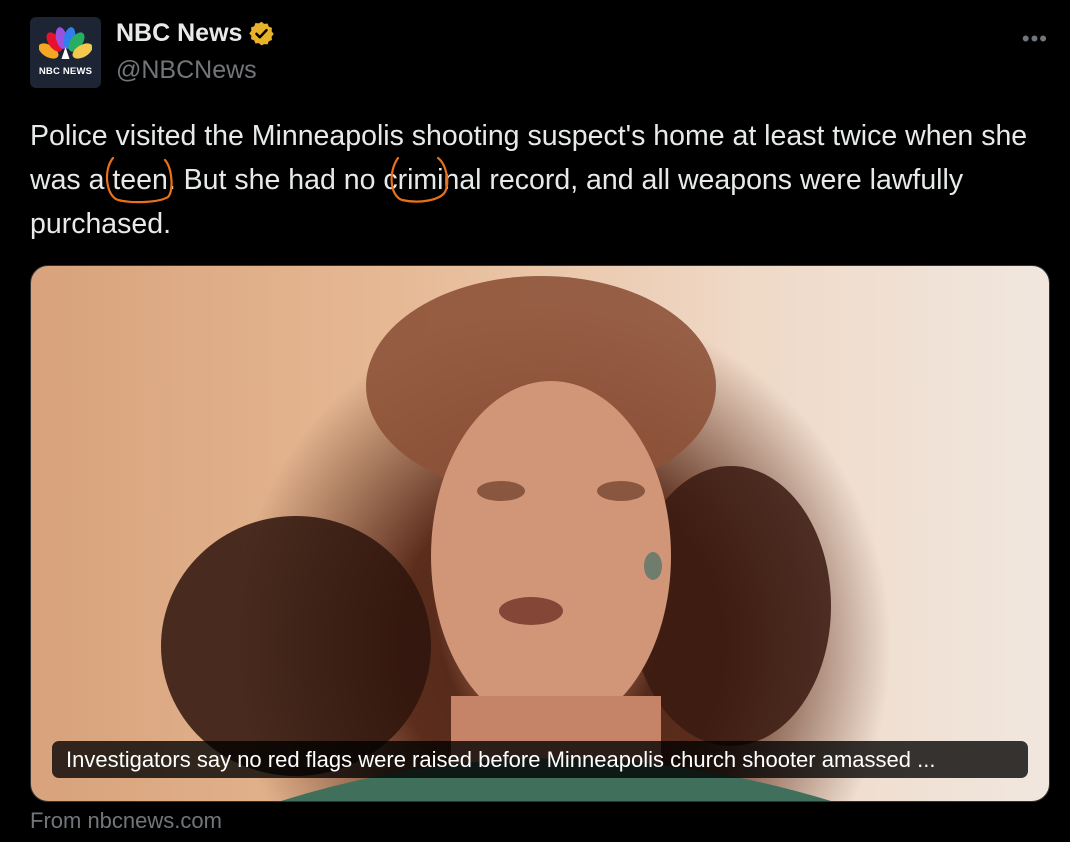 This screenshot has height=842, width=1070. I want to click on card-source-link: From nbcnews.com, so click(126, 821).